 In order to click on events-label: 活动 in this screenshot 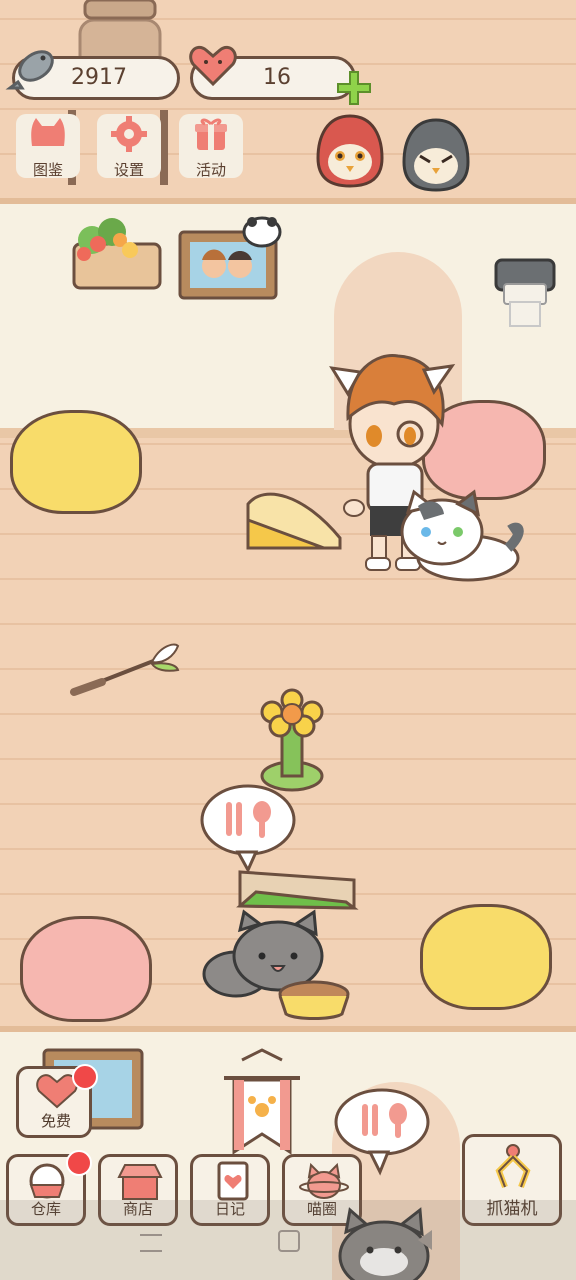, I will do `click(210, 170)`.